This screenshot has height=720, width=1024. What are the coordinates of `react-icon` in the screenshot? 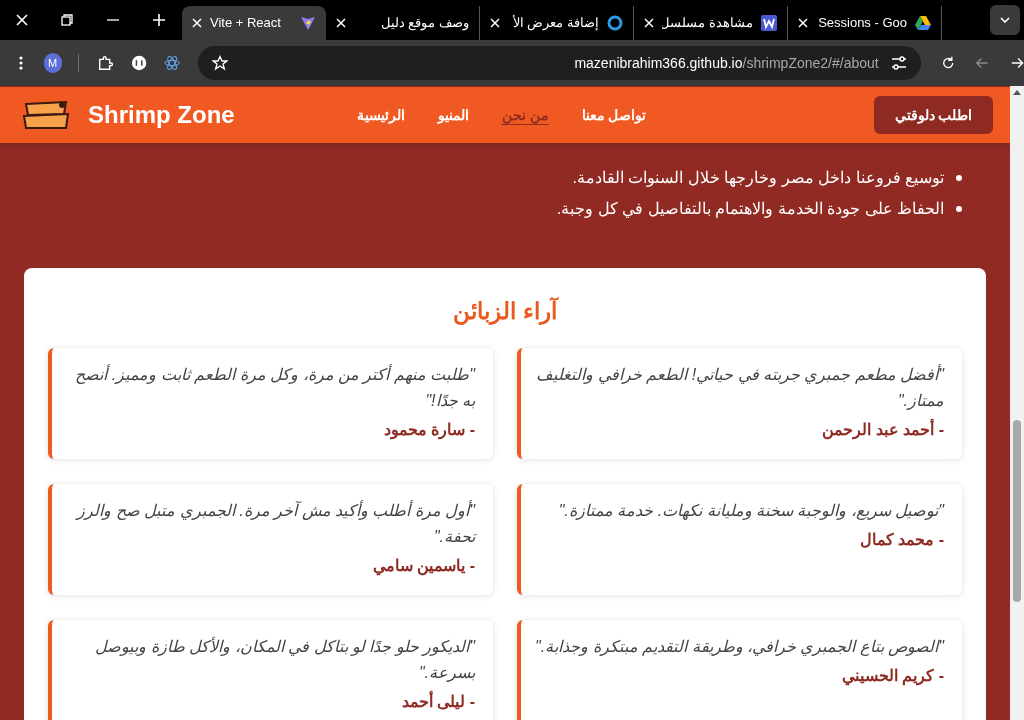 It's located at (172, 63).